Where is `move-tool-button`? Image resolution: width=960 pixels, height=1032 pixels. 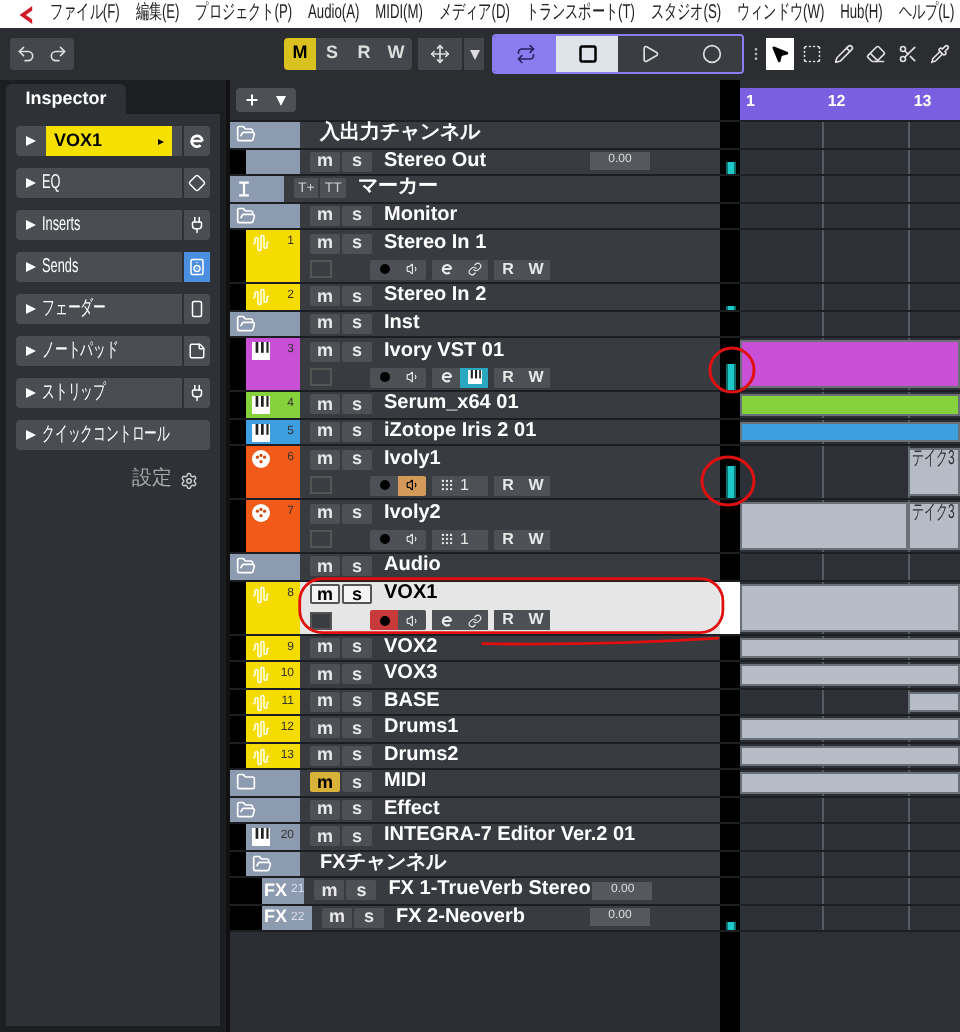 move-tool-button is located at coordinates (440, 54).